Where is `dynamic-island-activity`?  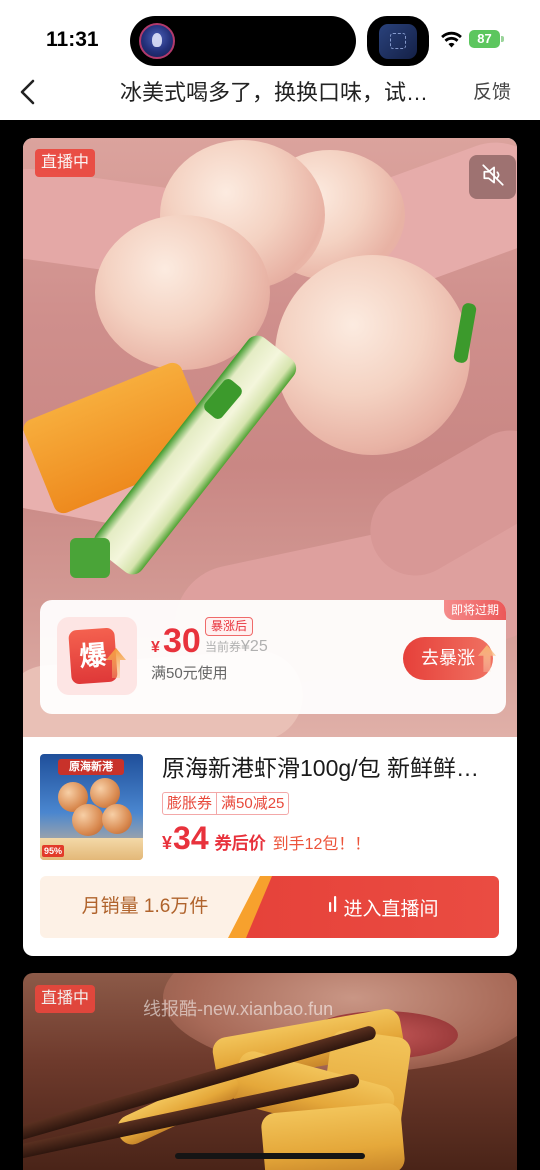 dynamic-island-activity is located at coordinates (398, 41).